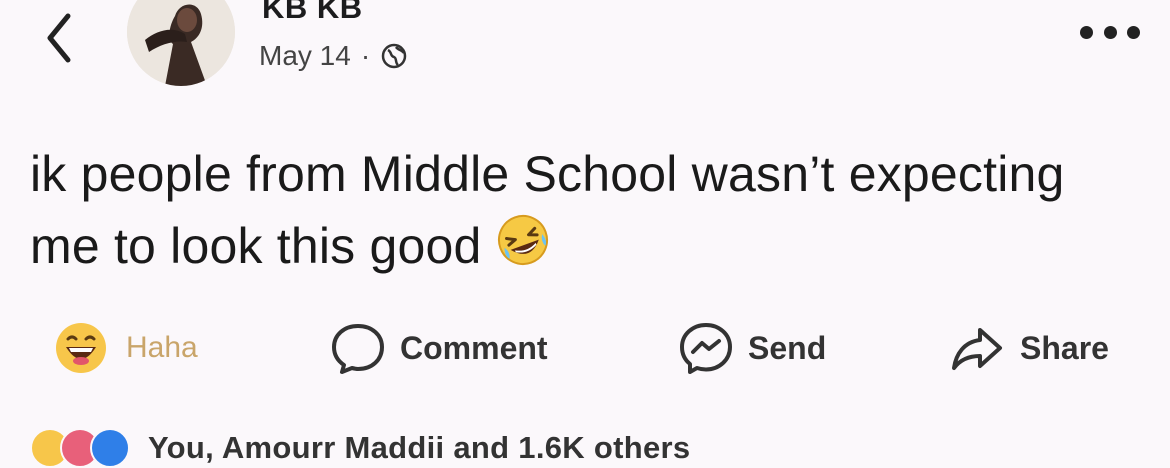 The width and height of the screenshot is (1170, 468). Describe the element at coordinates (1110, 32) in the screenshot. I see `more-options-button` at that location.